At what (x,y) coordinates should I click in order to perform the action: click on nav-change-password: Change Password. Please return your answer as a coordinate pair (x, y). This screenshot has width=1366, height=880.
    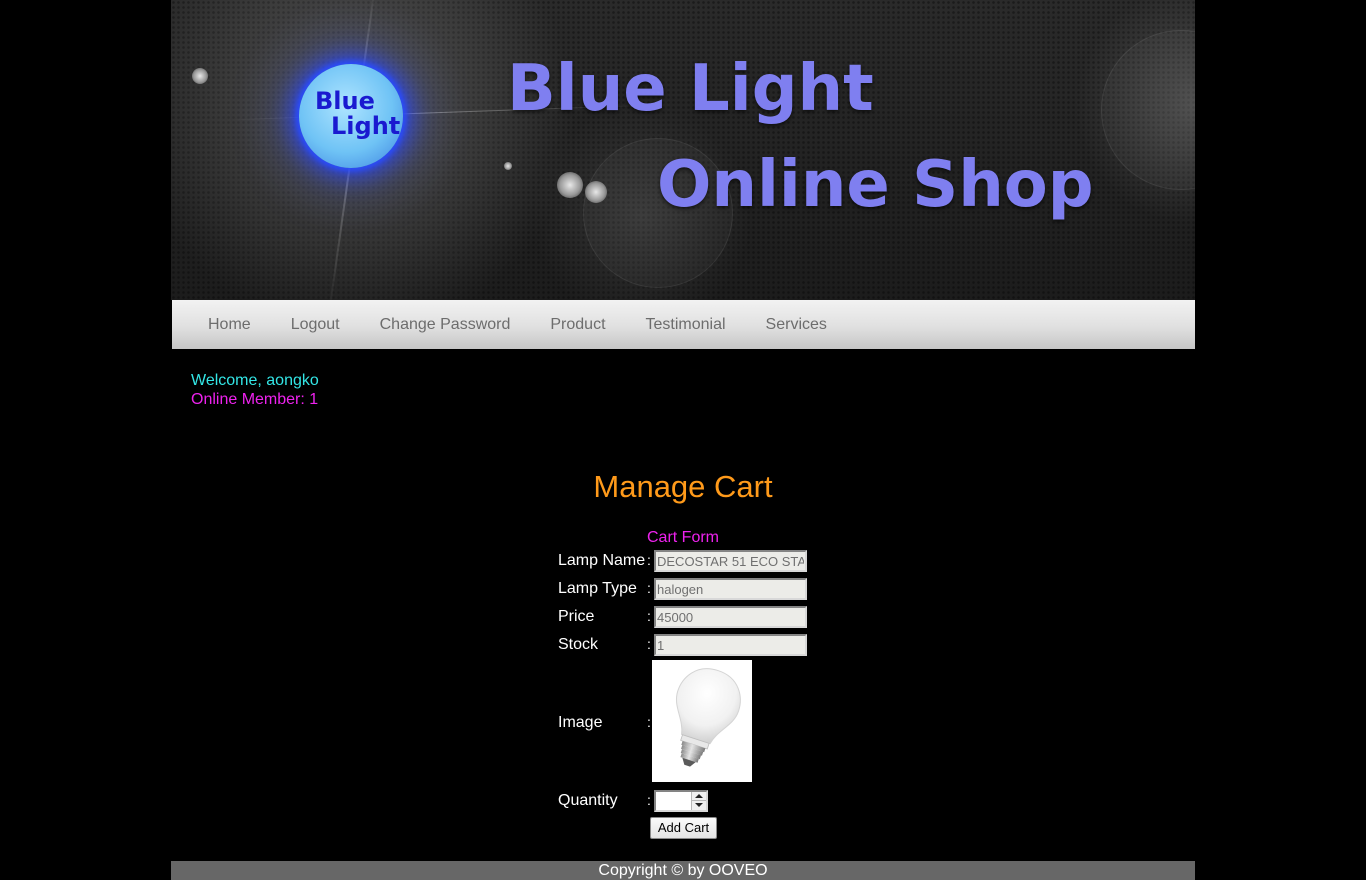
    Looking at the image, I should click on (445, 324).